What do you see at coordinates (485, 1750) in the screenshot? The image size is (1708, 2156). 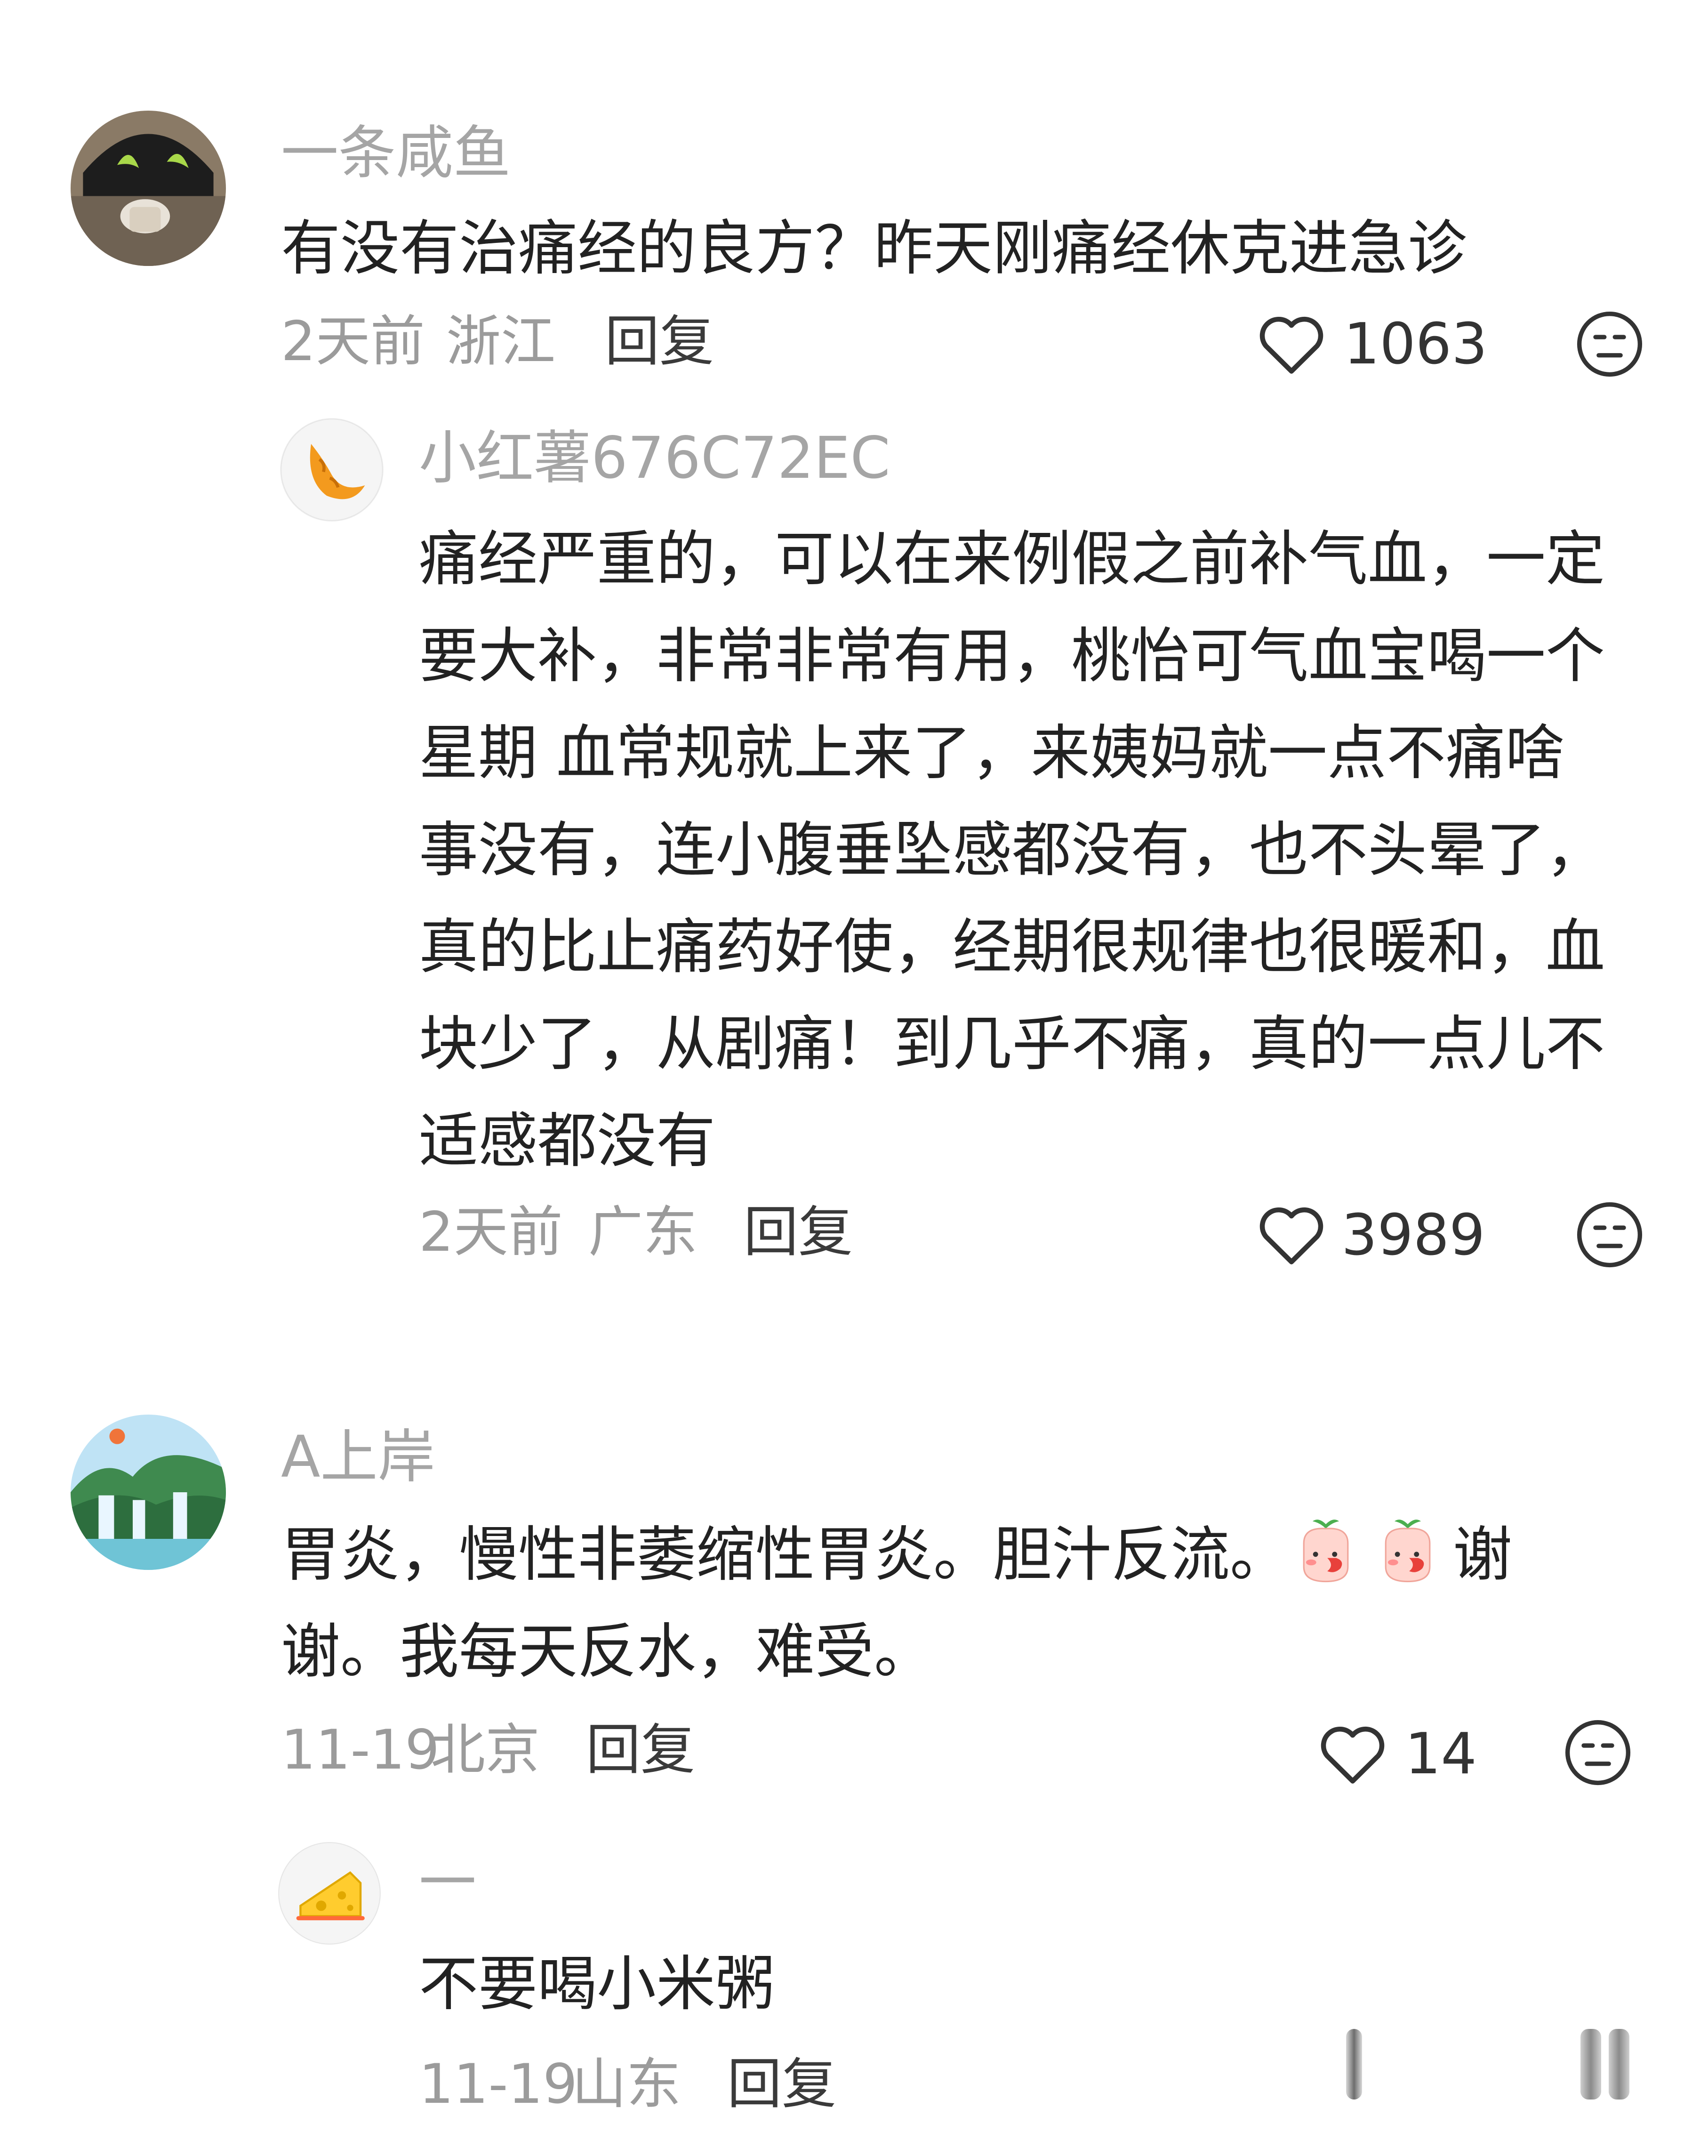 I see `comment-location: 北京` at bounding box center [485, 1750].